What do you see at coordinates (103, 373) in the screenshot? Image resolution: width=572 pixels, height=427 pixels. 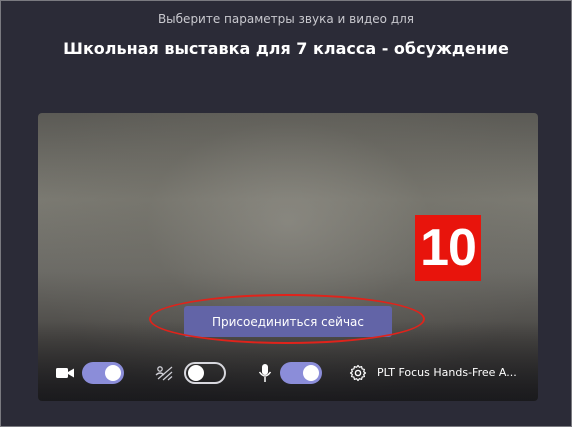 I see `camera-toggle` at bounding box center [103, 373].